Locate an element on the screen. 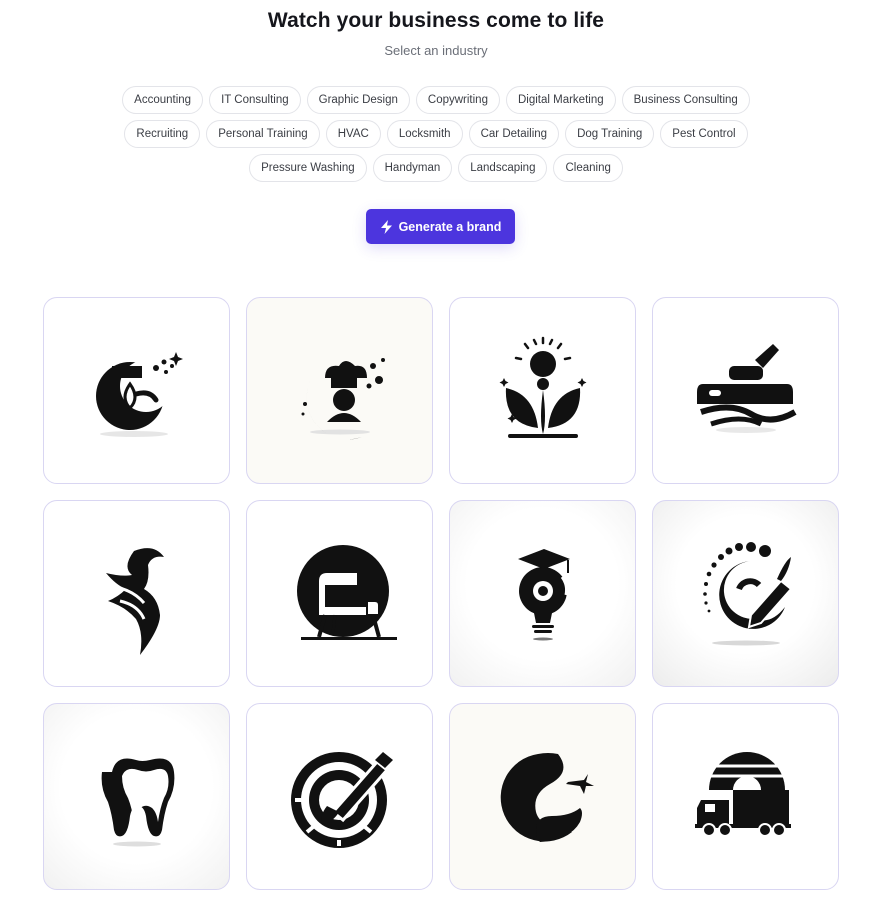  industry-chip-accounting: Accounting is located at coordinates (163, 100).